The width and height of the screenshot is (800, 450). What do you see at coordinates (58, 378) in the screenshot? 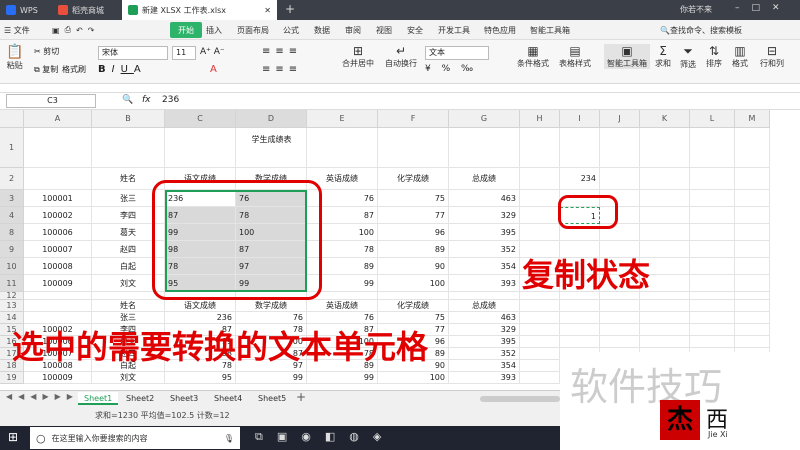
I see `lower-data-cell: 100009` at bounding box center [58, 378].